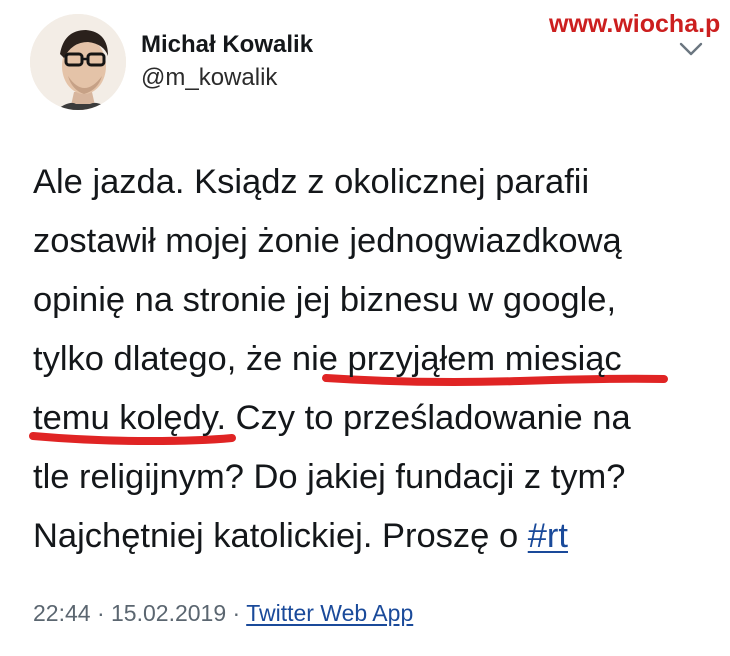  I want to click on tweet-text-line: opinię na stronie jej biznesu w google,, so click(325, 300).